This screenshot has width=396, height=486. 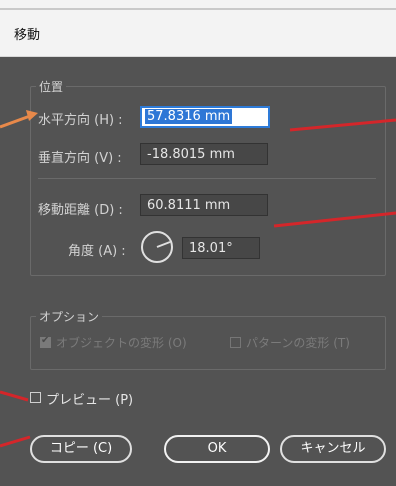 What do you see at coordinates (69, 316) in the screenshot?
I see `options-group-legend: オプション` at bounding box center [69, 316].